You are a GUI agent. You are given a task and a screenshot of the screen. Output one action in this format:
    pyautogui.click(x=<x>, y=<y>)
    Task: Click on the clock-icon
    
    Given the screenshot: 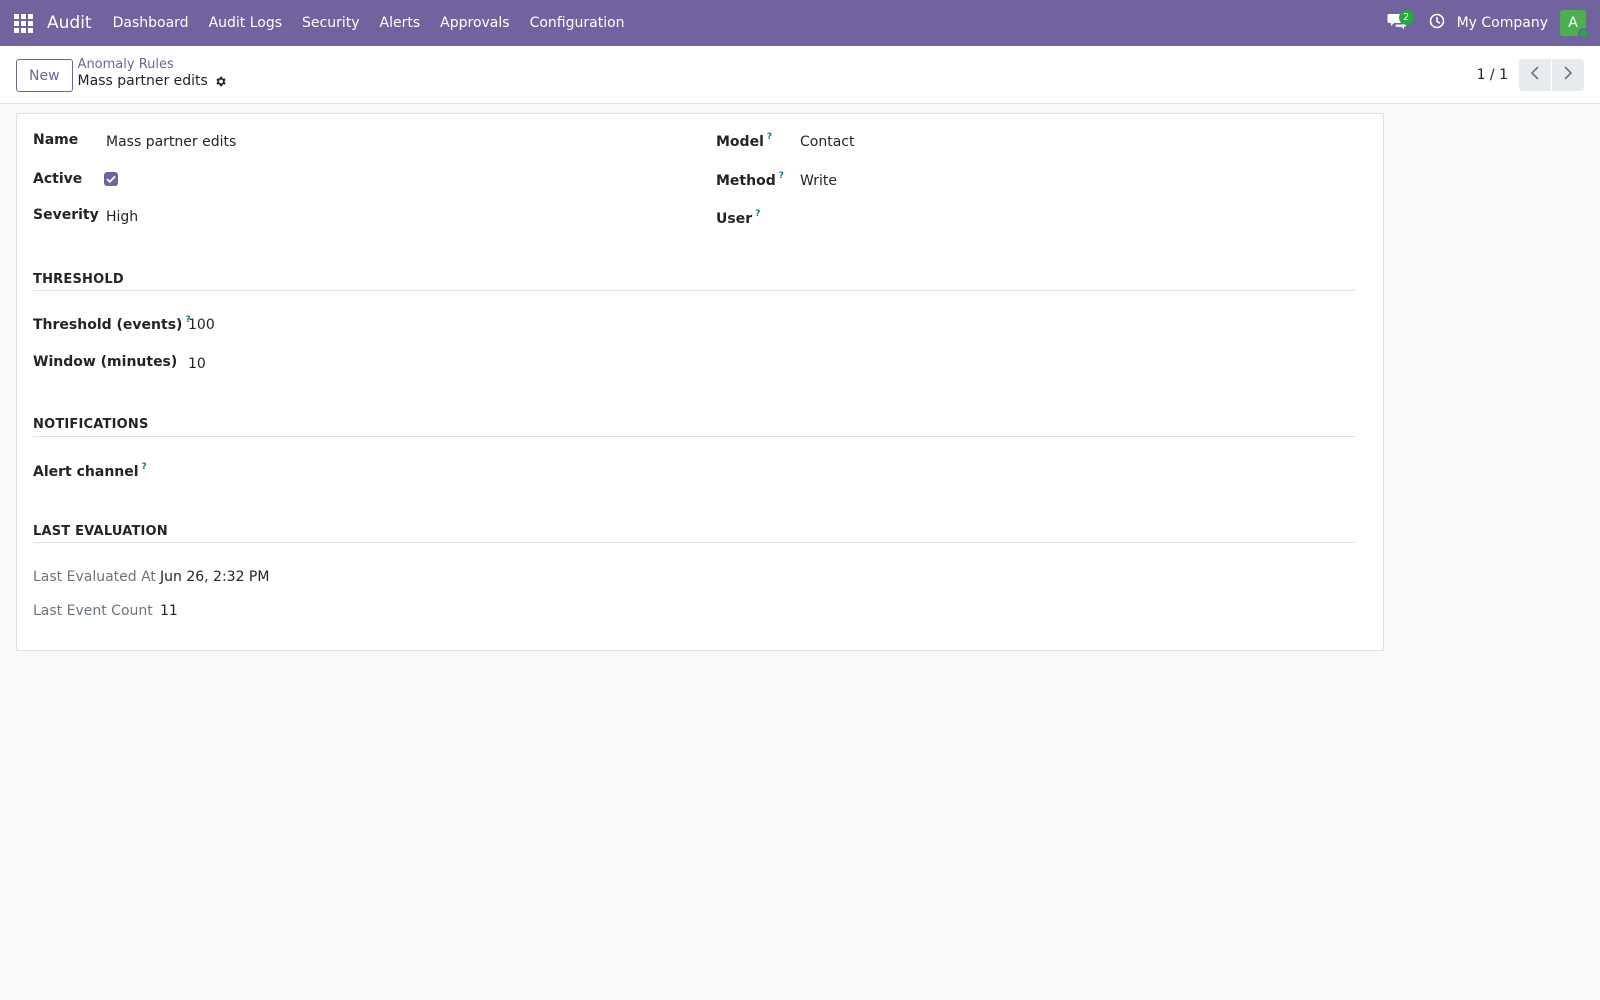 What is the action you would take?
    pyautogui.click(x=1437, y=23)
    